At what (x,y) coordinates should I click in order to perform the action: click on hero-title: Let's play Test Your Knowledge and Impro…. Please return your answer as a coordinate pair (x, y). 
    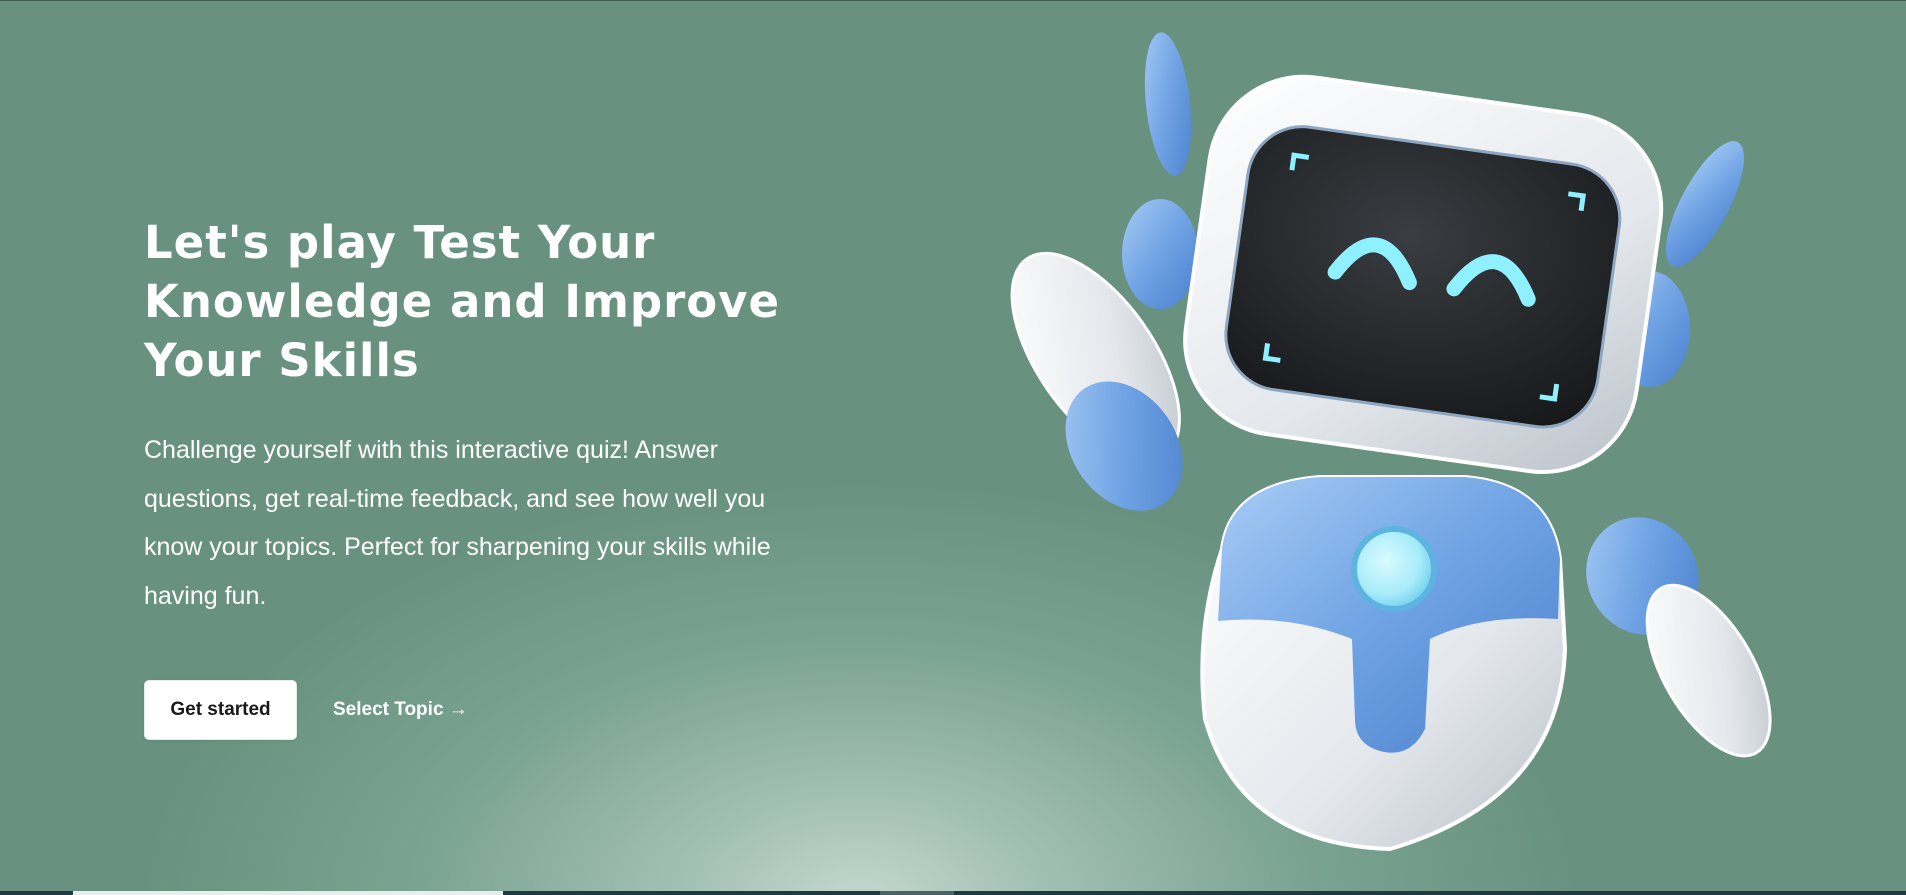
    Looking at the image, I should click on (462, 301).